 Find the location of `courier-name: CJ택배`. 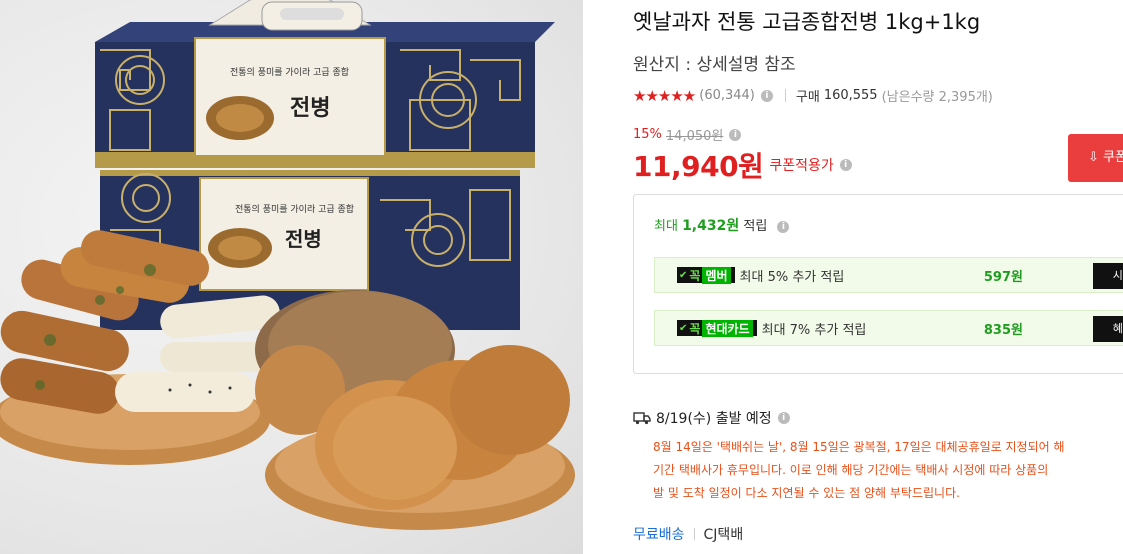

courier-name: CJ택배 is located at coordinates (723, 535).